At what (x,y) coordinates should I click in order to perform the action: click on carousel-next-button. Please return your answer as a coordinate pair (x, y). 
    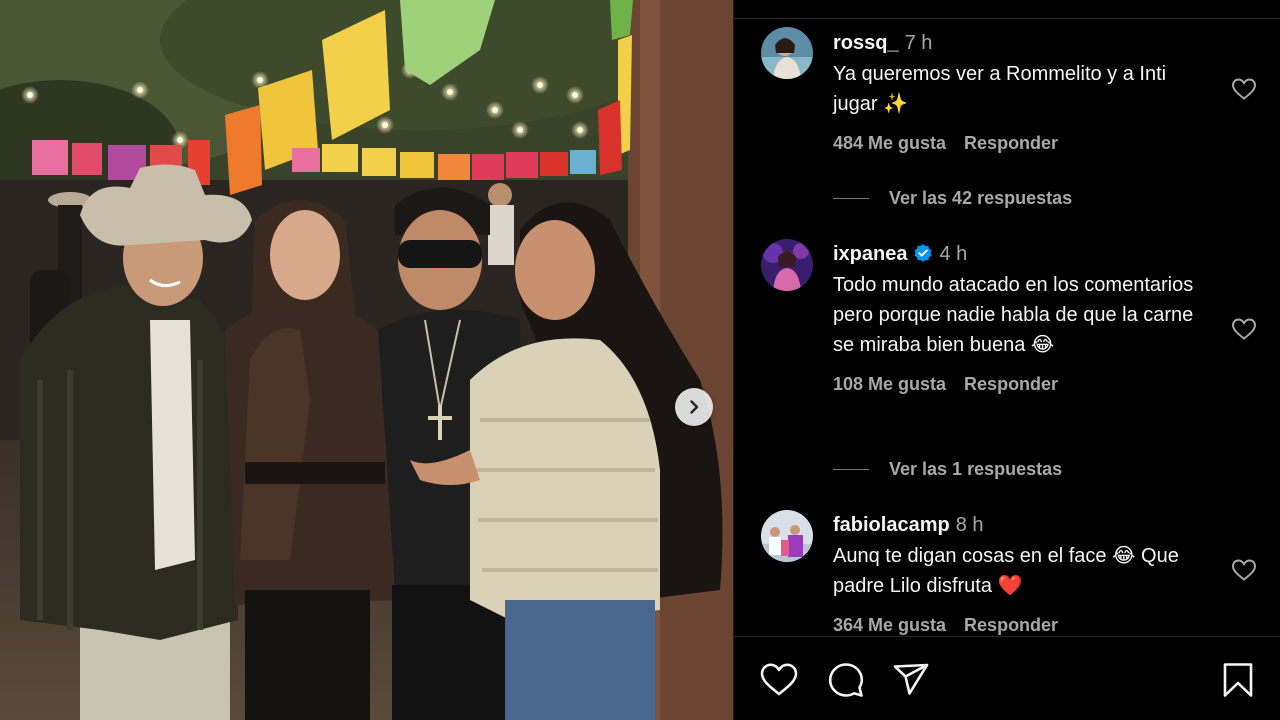
    Looking at the image, I should click on (694, 407).